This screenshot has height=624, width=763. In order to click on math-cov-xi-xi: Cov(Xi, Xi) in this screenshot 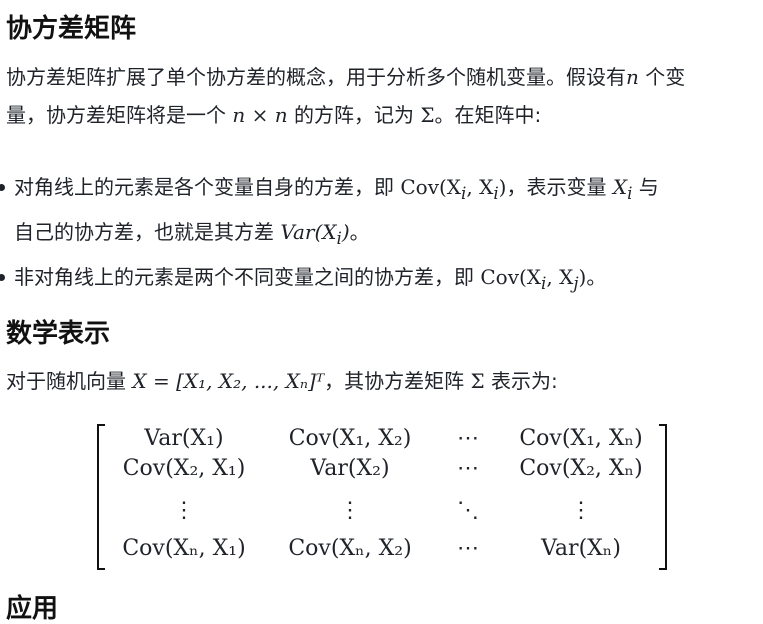, I will do `click(453, 189)`.